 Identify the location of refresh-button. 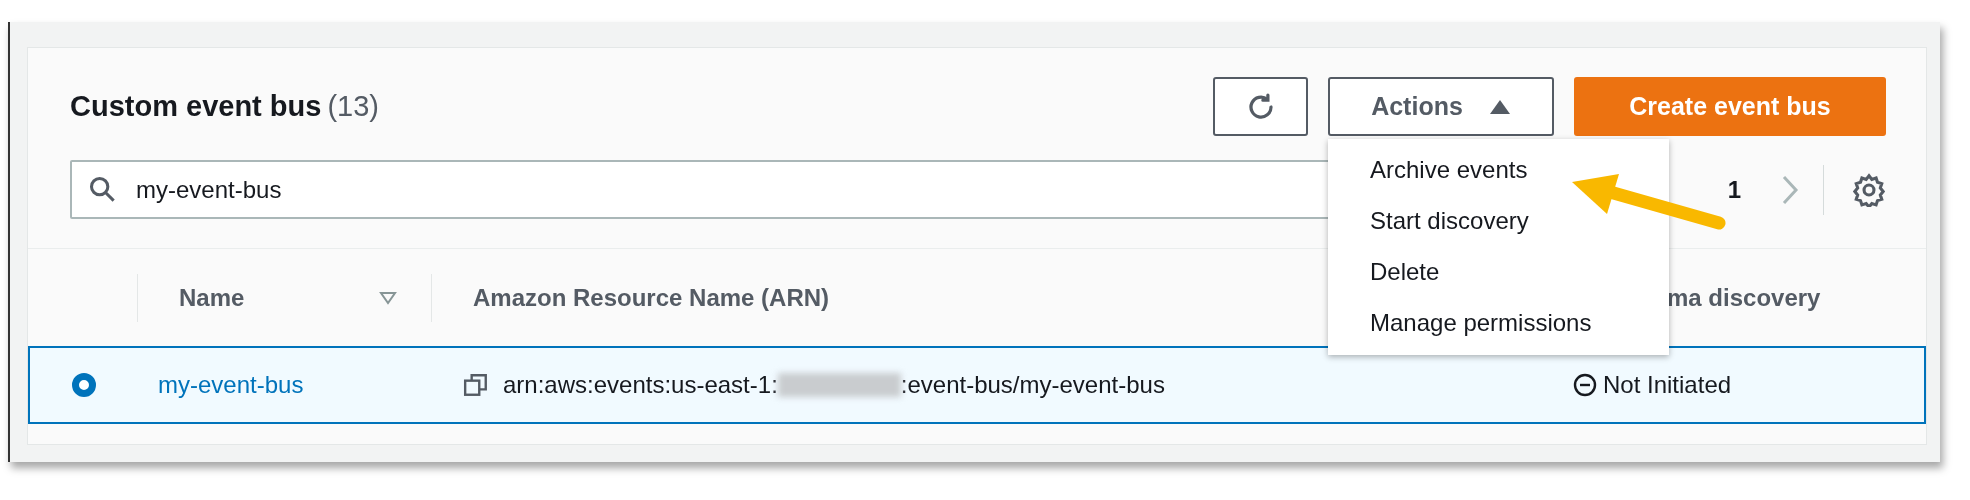
(1260, 106).